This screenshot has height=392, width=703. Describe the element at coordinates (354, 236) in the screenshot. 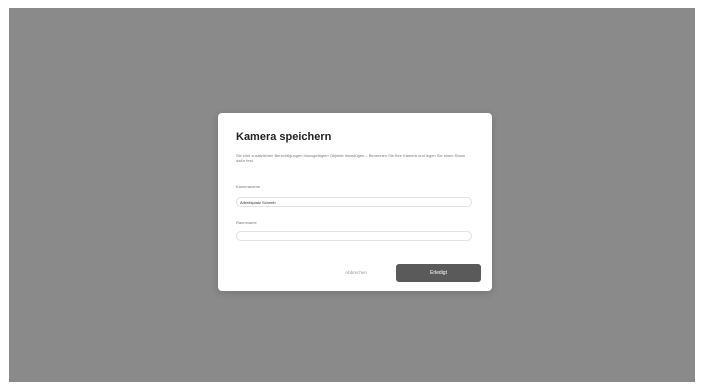

I see `room-name-input` at that location.